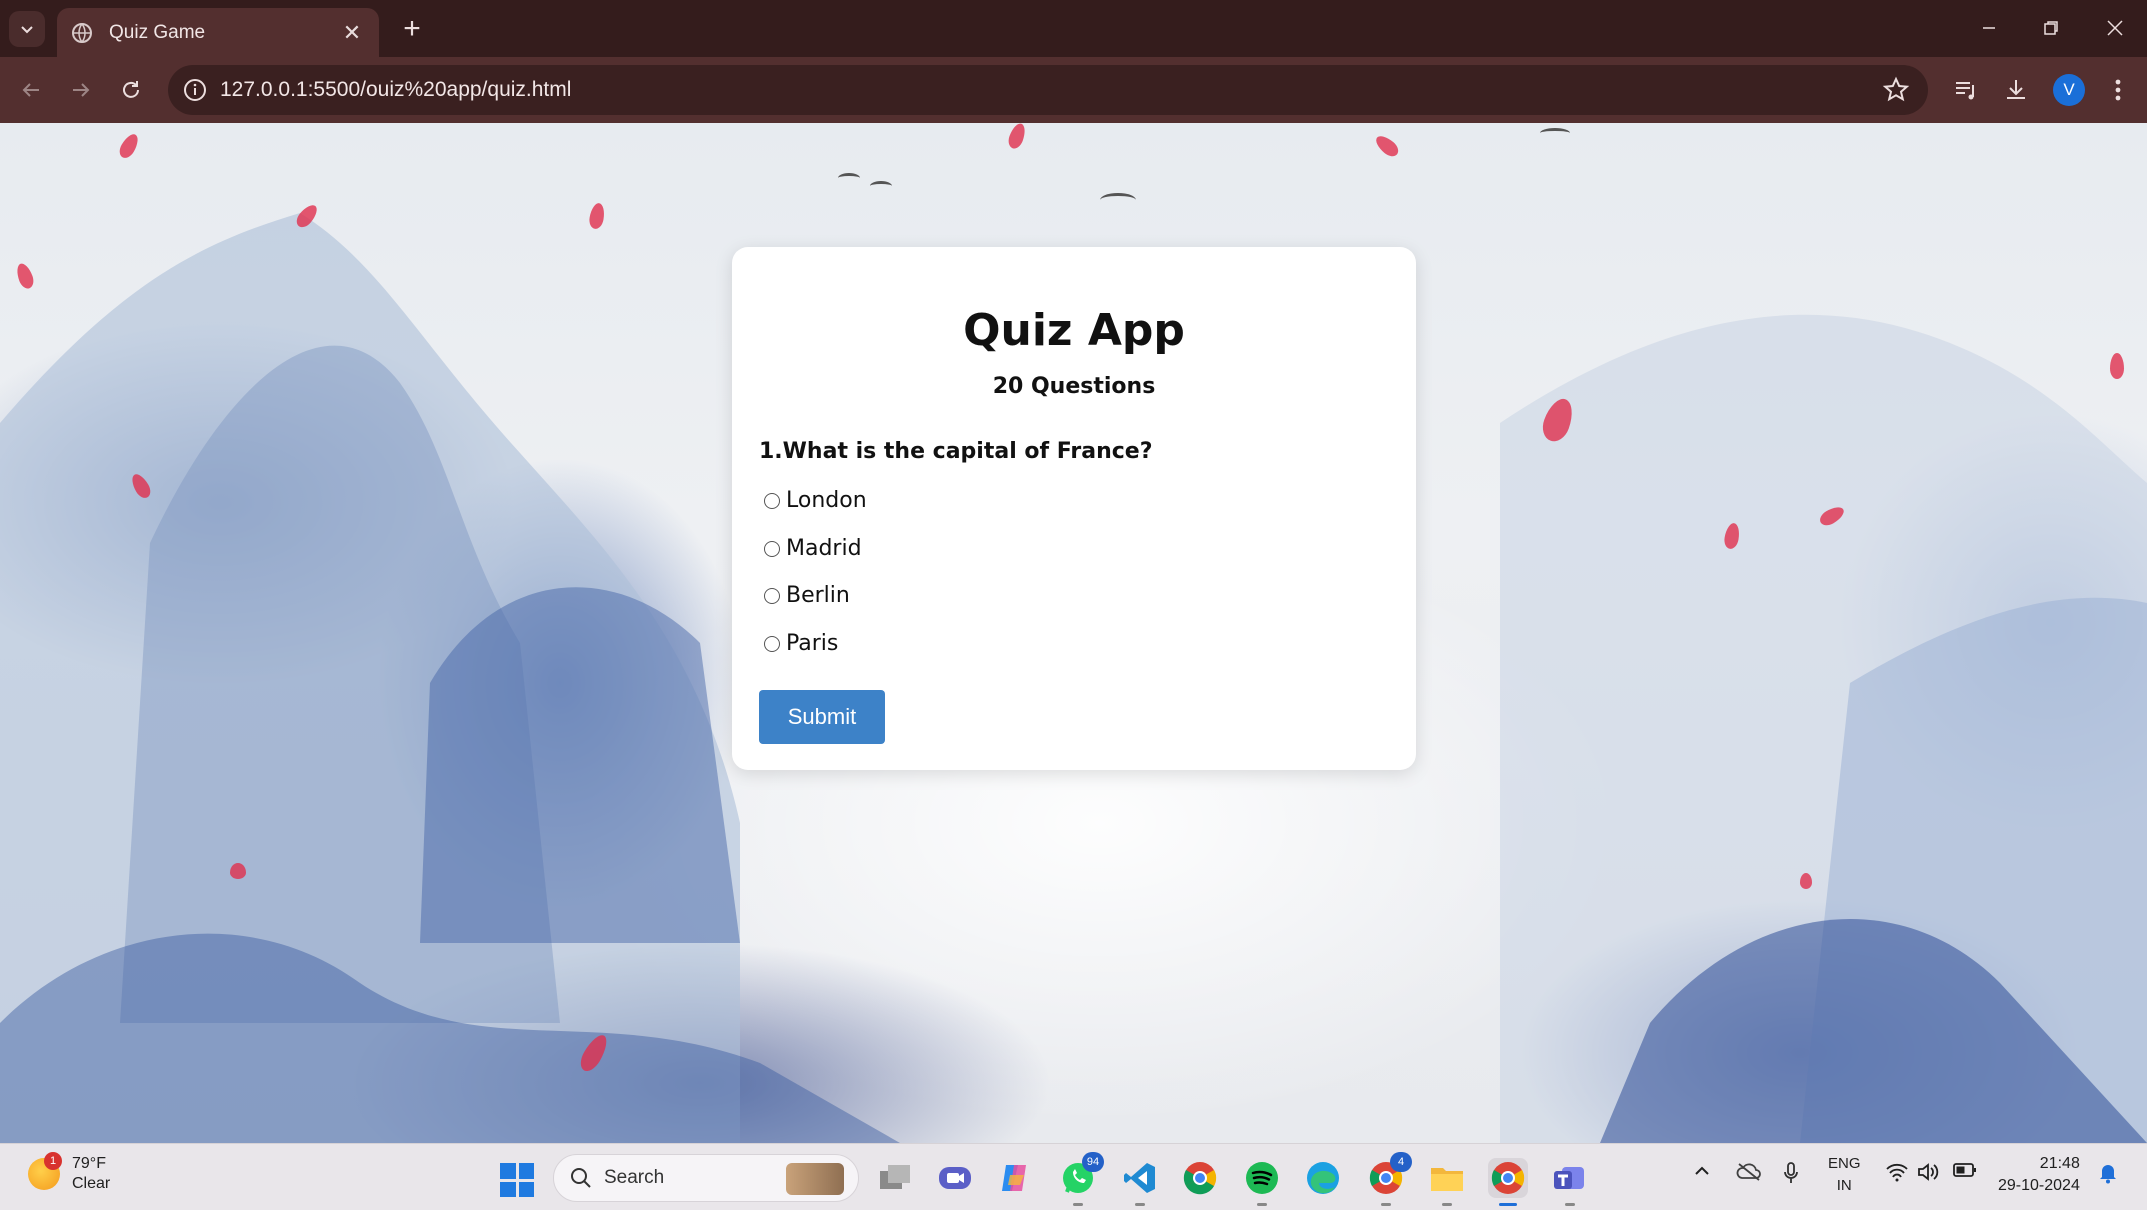 The width and height of the screenshot is (2147, 1210). What do you see at coordinates (956, 451) in the screenshot?
I see `question-text: 1.What is the capital of France?` at bounding box center [956, 451].